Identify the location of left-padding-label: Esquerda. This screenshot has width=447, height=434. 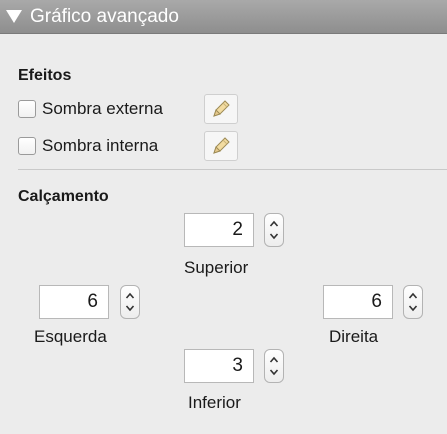
(70, 336).